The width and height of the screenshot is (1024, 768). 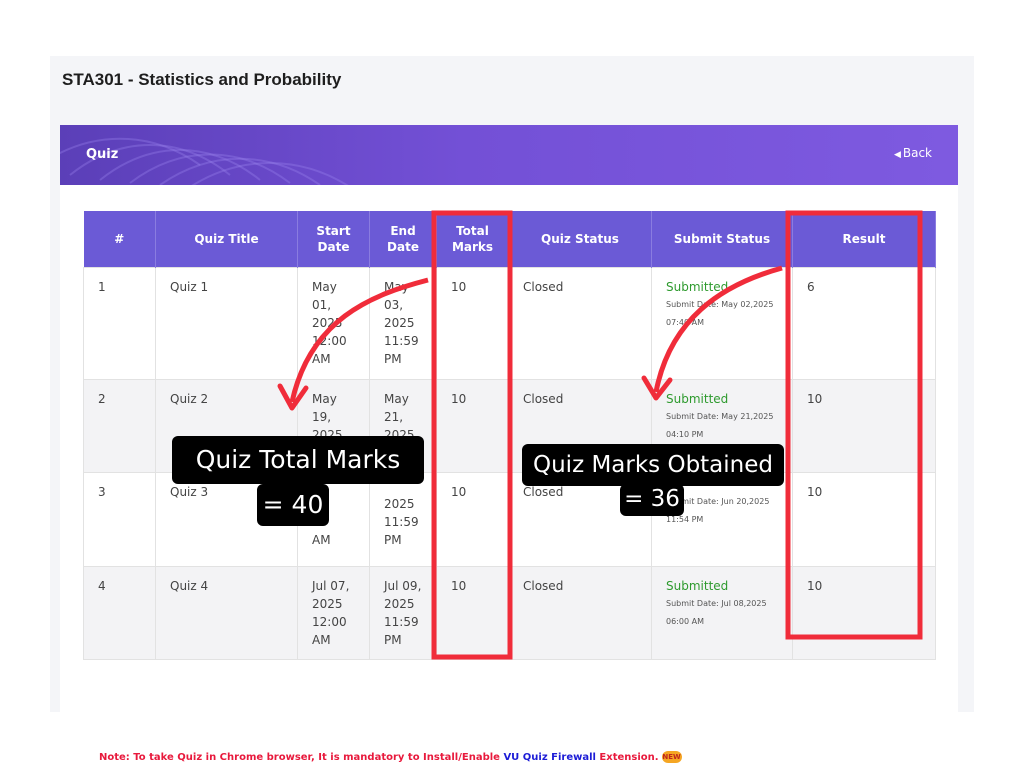 What do you see at coordinates (403, 239) in the screenshot?
I see `col-header-end-date: End Date` at bounding box center [403, 239].